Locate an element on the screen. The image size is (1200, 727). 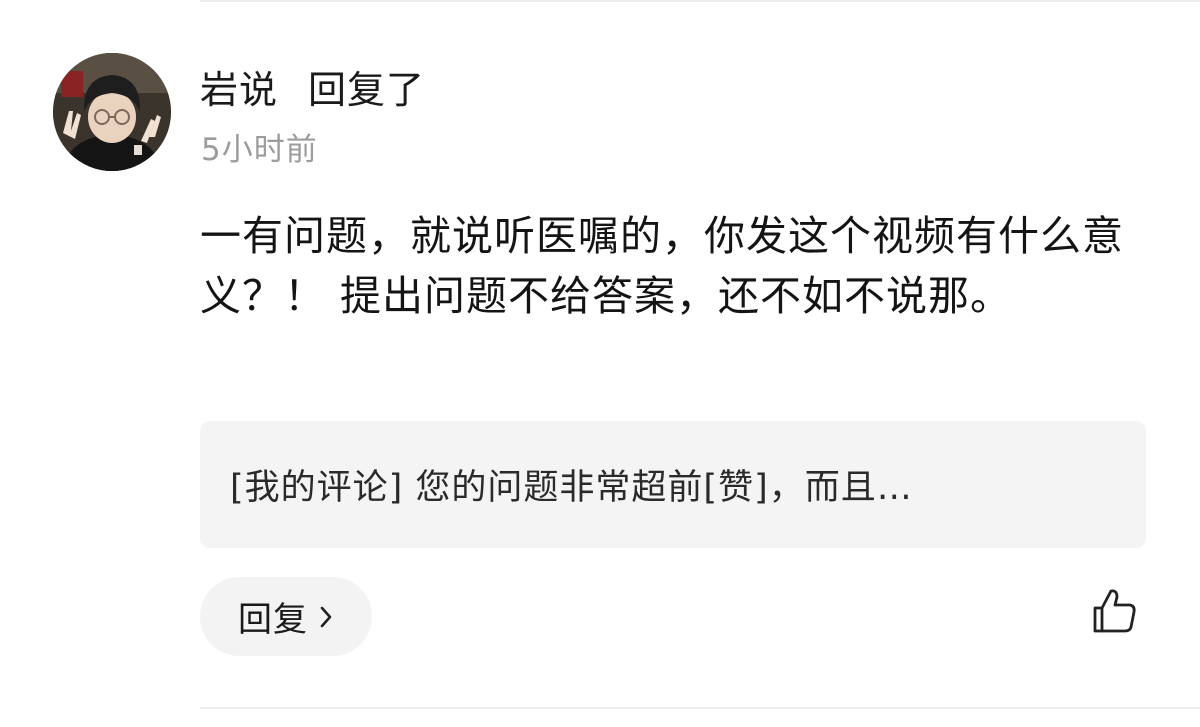
timestamp: 5小时前 is located at coordinates (259, 150).